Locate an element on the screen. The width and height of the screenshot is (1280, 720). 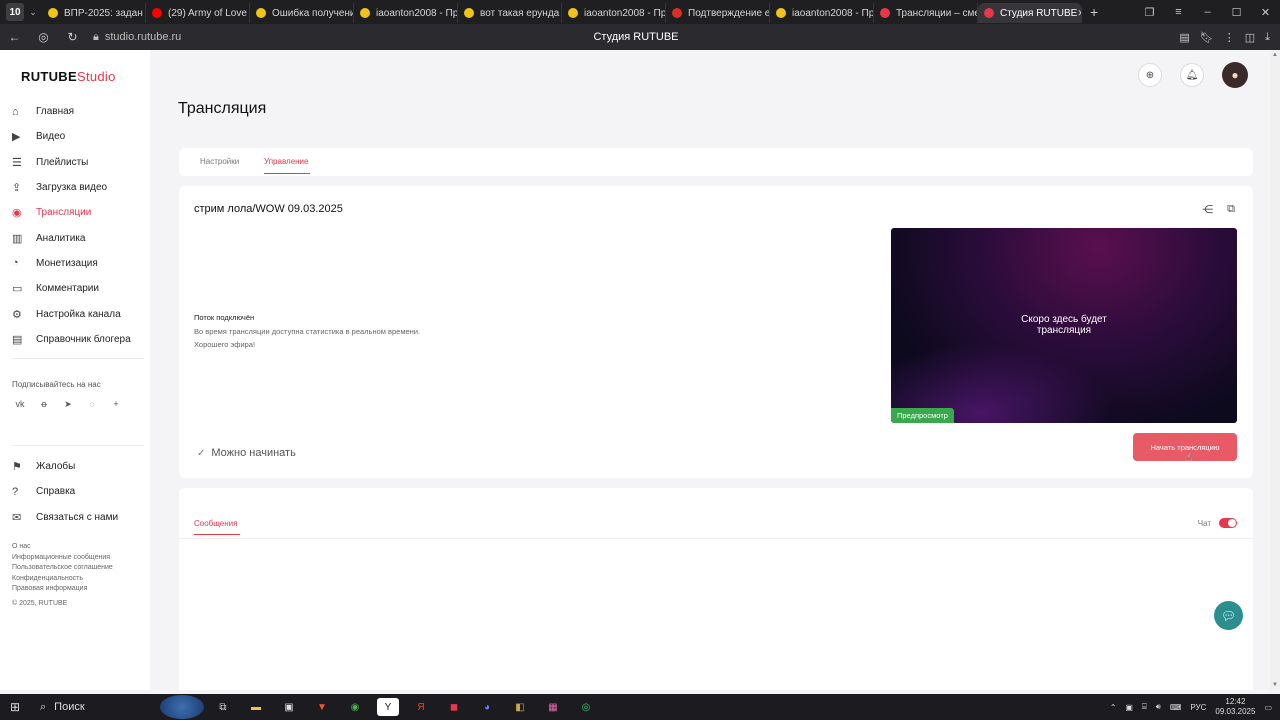
footer-link: О нас is located at coordinates (62, 547).